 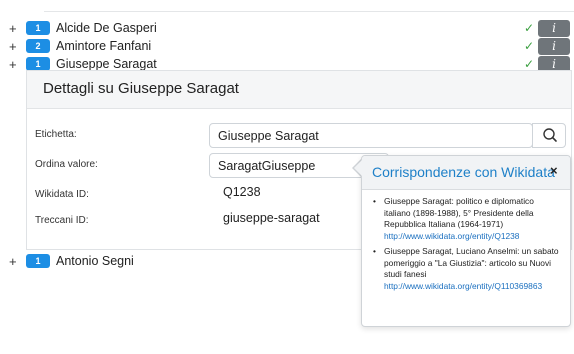 I want to click on wikidata-value: Q1238, so click(x=242, y=192).